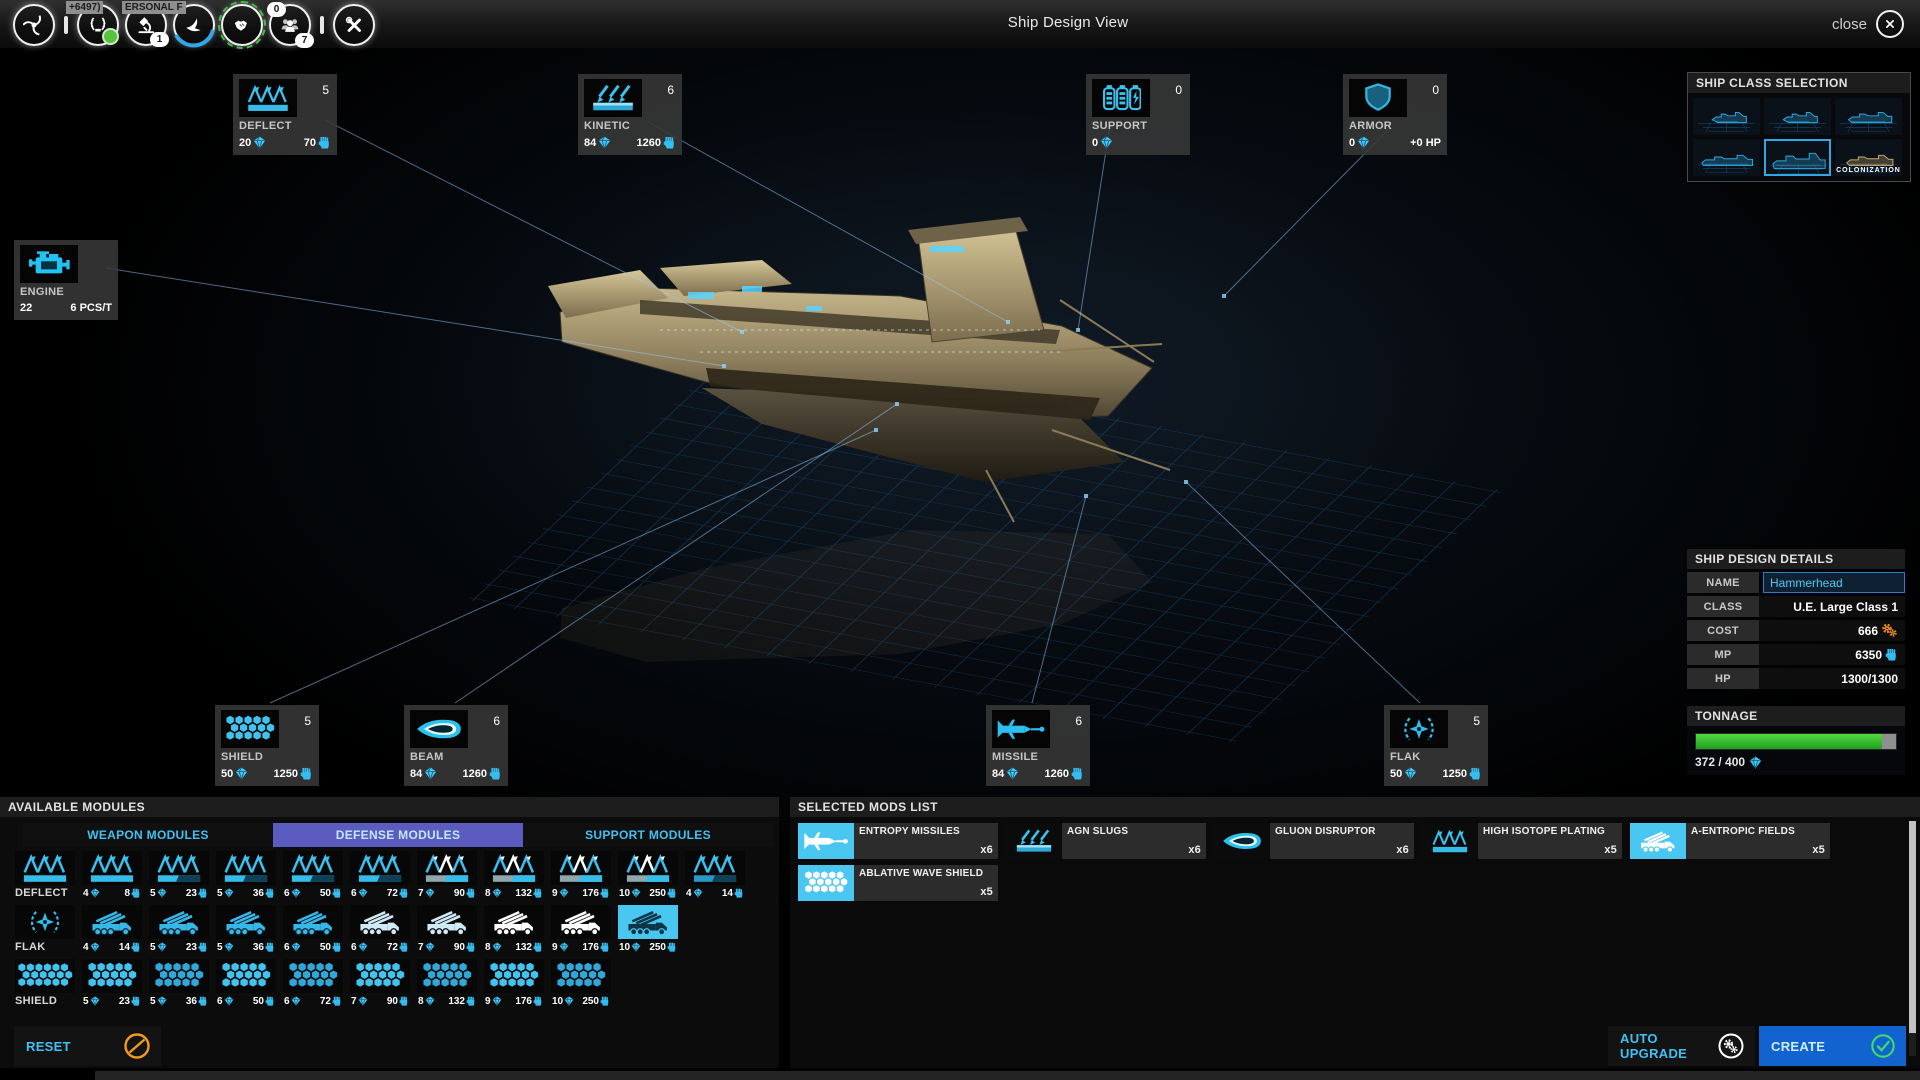 This screenshot has width=1920, height=1080. Describe the element at coordinates (1912, 927) in the screenshot. I see `scrollbar-thumb` at that location.